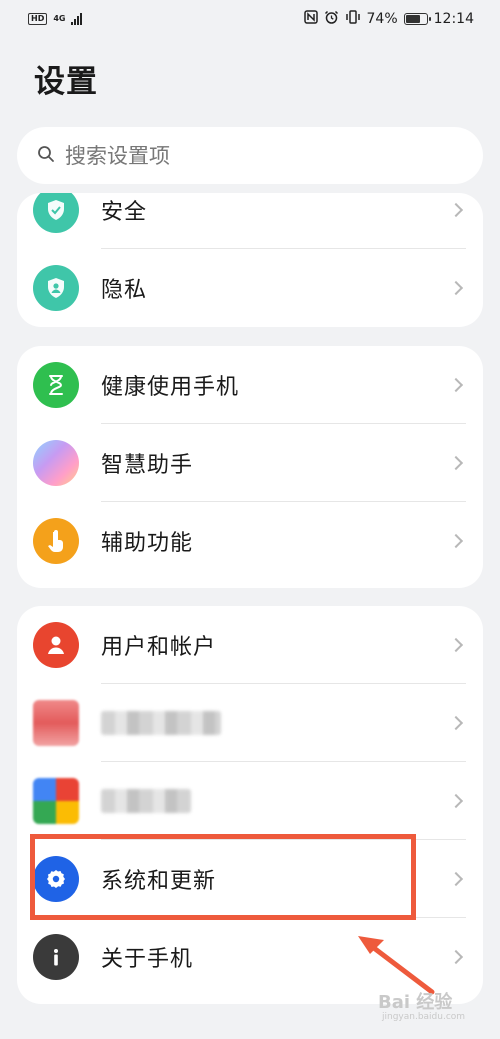  What do you see at coordinates (56, 288) in the screenshot?
I see `privacy-icon` at bounding box center [56, 288].